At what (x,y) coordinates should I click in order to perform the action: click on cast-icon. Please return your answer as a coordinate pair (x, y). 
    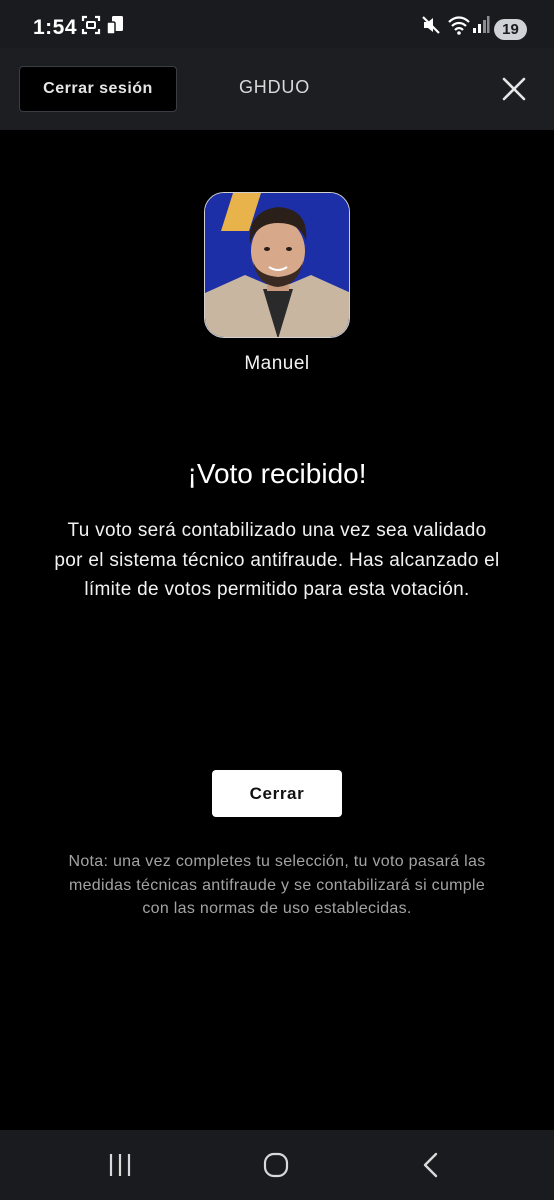
    Looking at the image, I should click on (114, 25).